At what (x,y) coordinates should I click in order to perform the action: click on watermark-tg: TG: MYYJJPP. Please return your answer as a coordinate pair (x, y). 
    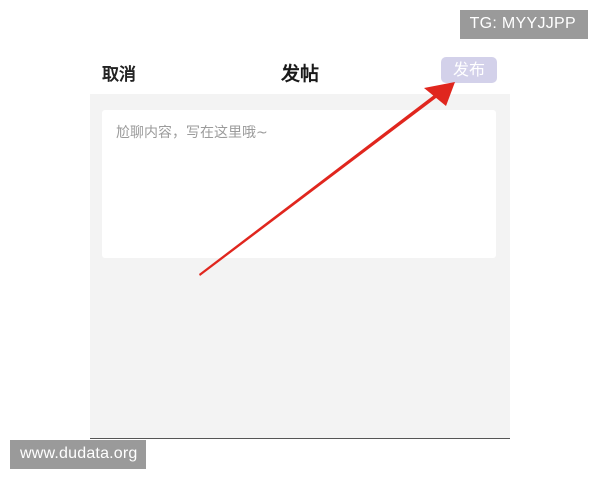
    Looking at the image, I should click on (523, 24).